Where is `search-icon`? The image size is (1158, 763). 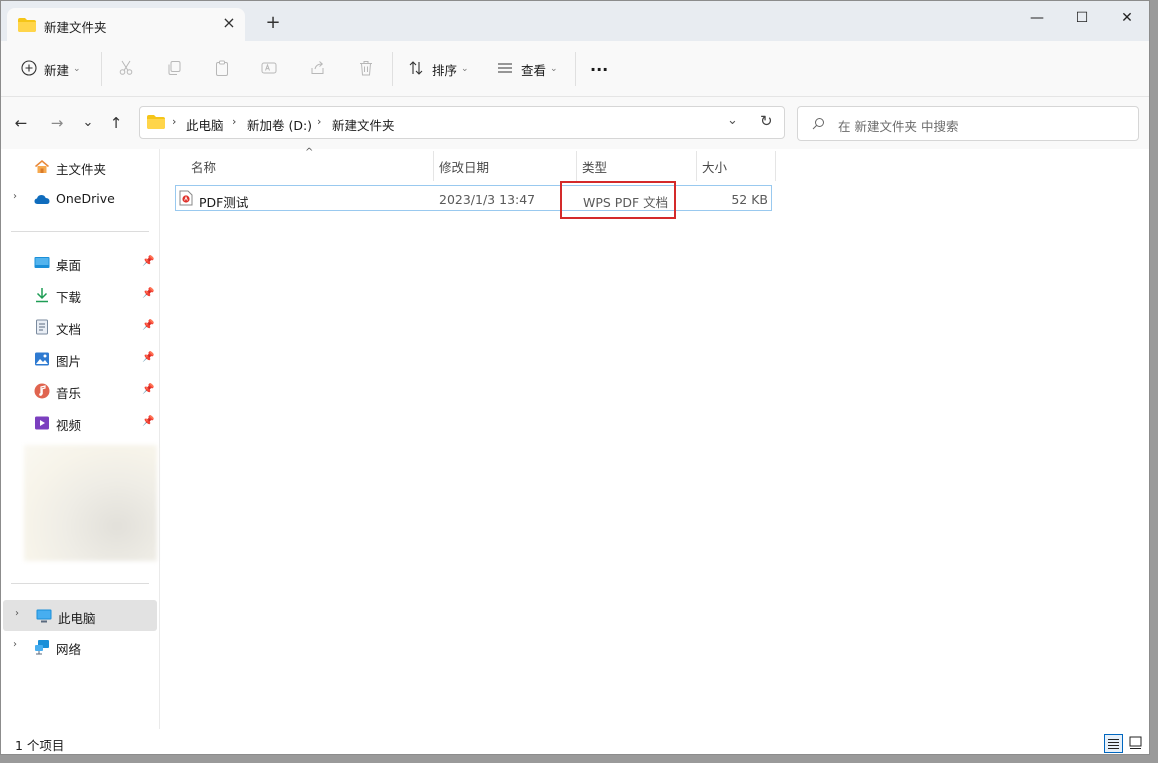
search-icon is located at coordinates (818, 125).